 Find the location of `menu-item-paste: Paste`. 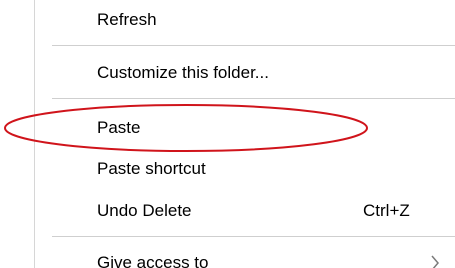

menu-item-paste: Paste is located at coordinates (245, 128).